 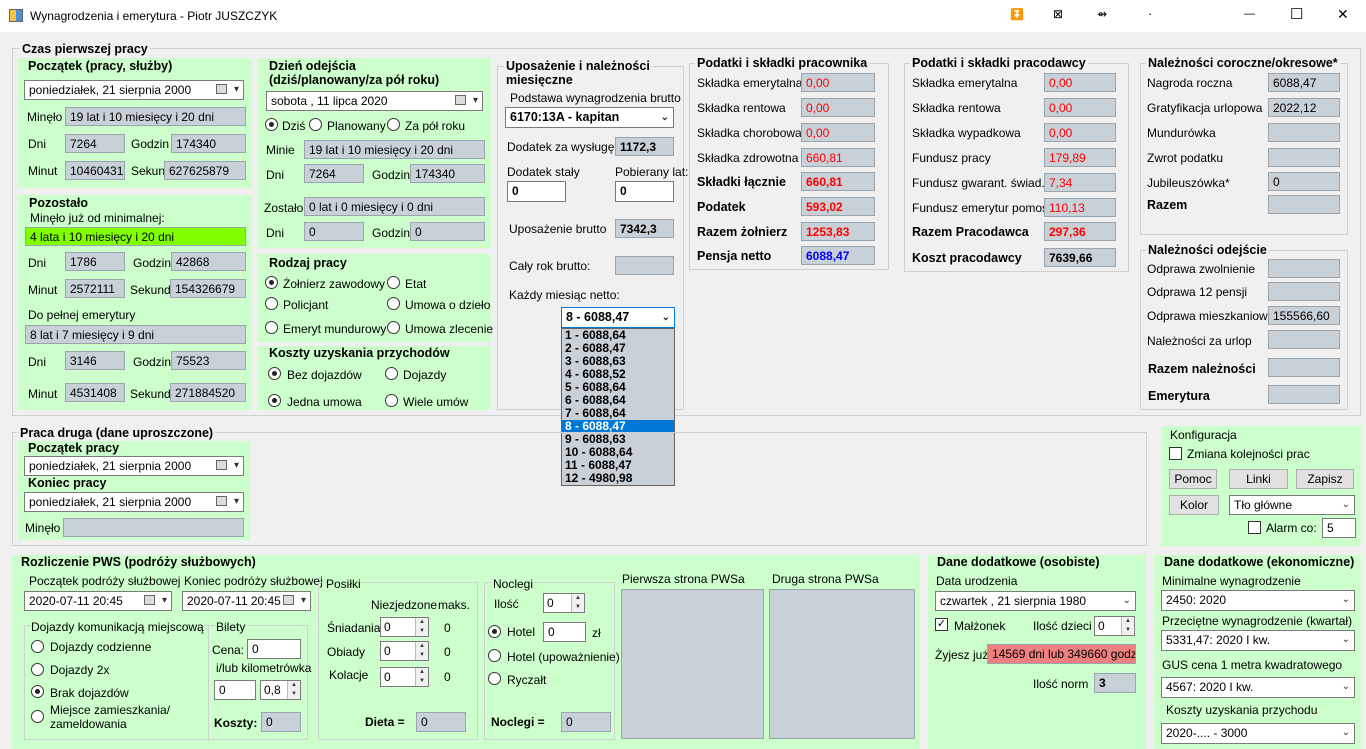 I want to click on trip-end-label: Koniec podróży służbowej, so click(x=253, y=581).